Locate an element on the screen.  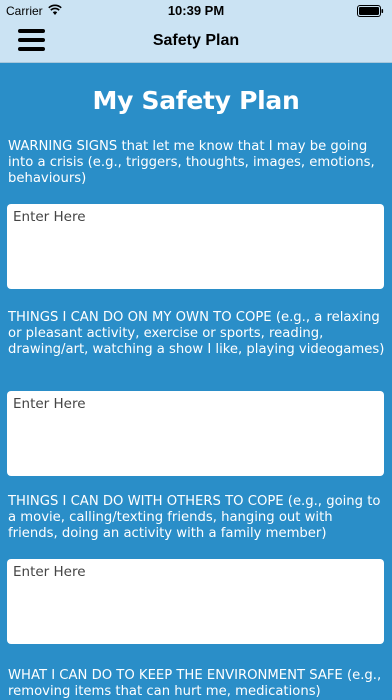
clock: 10:39 PM is located at coordinates (196, 10).